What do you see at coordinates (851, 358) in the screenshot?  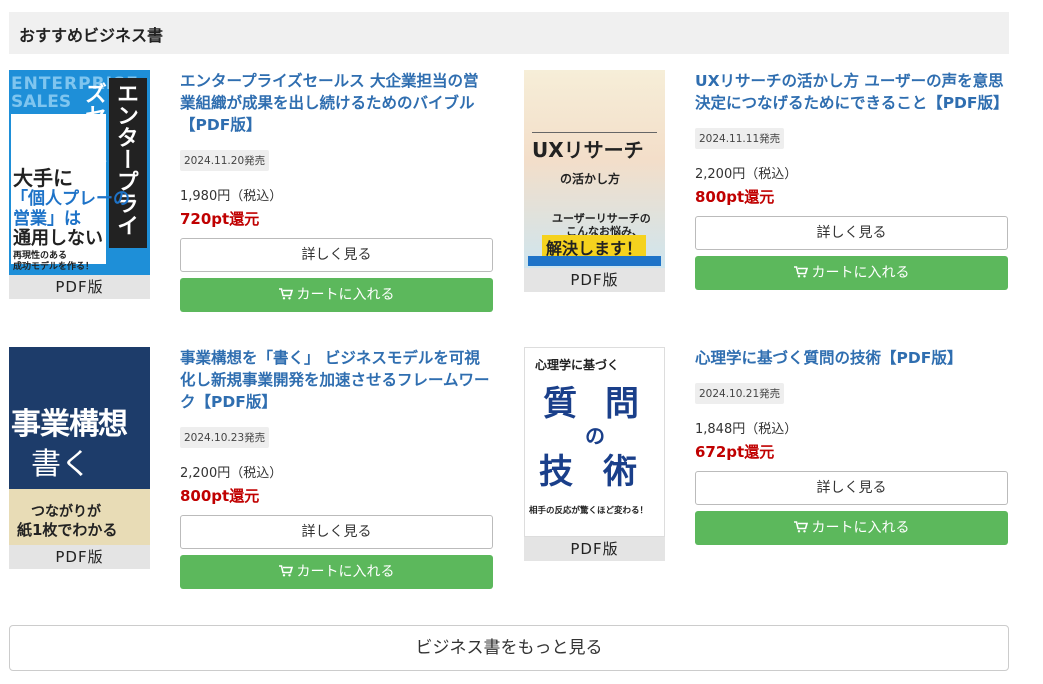 I see `book-title-link: 心理学に基づく質問の技術【PDF版】` at bounding box center [851, 358].